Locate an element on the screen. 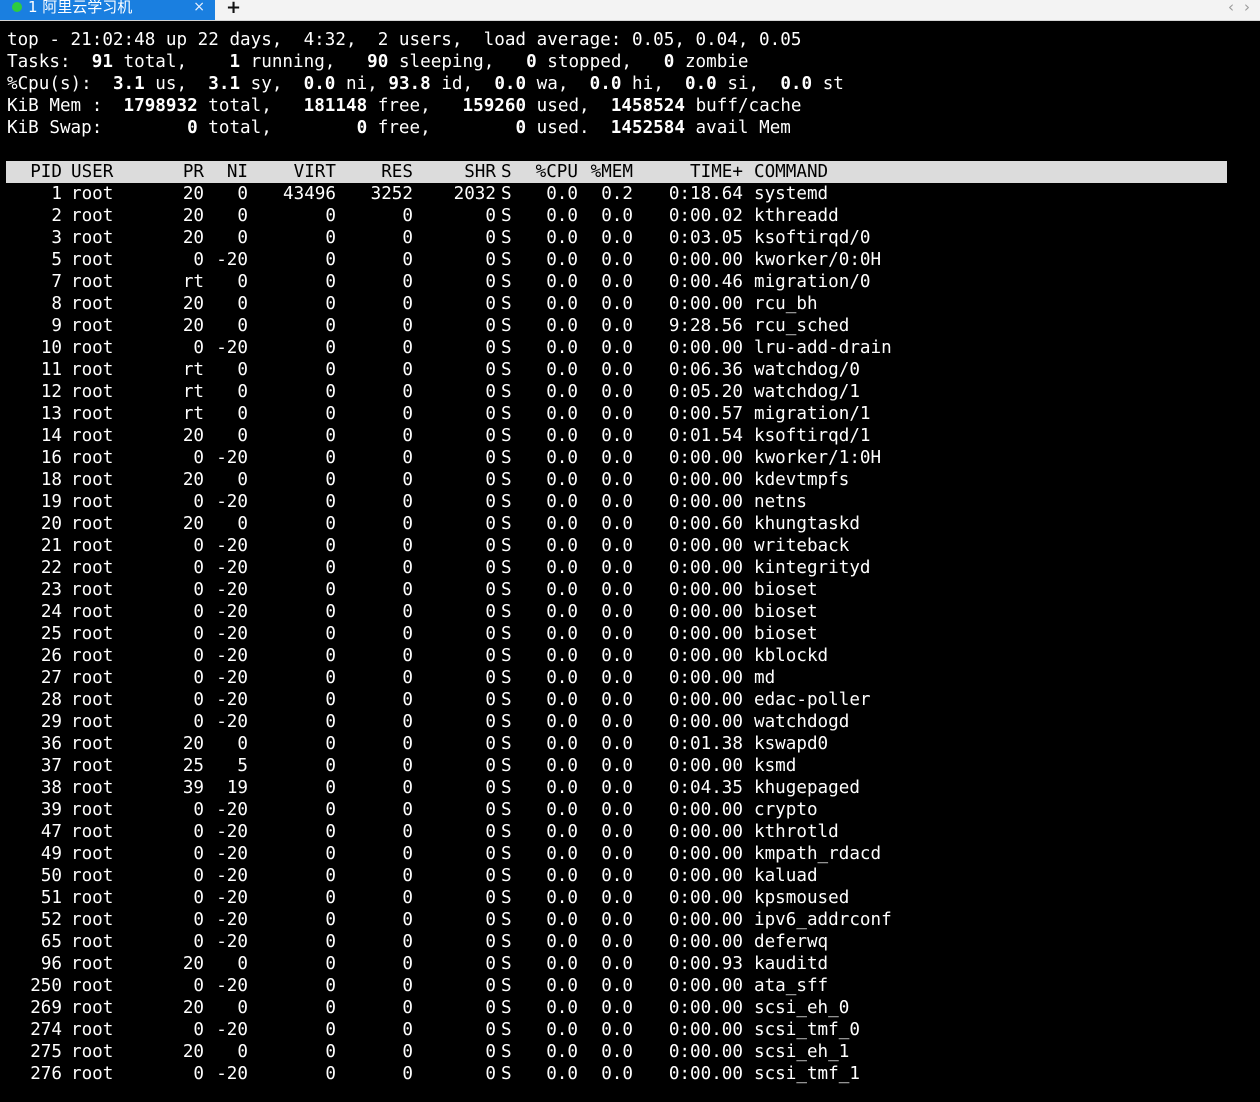 The width and height of the screenshot is (1260, 1102). cell-time: 0:04.35 is located at coordinates (705, 788).